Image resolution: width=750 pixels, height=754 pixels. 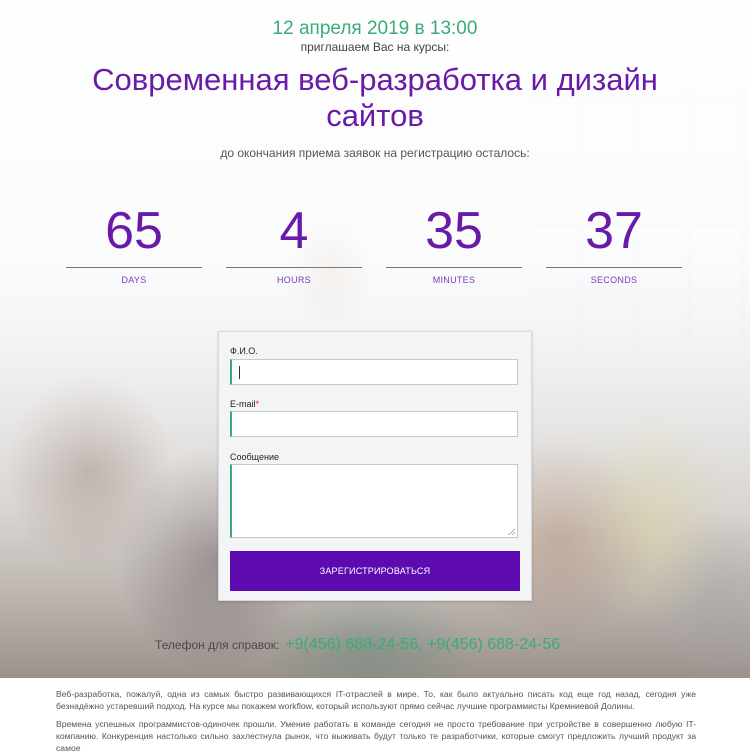 What do you see at coordinates (376, 246) in the screenshot?
I see `countdown-timer: 65 DAYS 4 HOURS 35 MINUTES 37 SECONDS` at bounding box center [376, 246].